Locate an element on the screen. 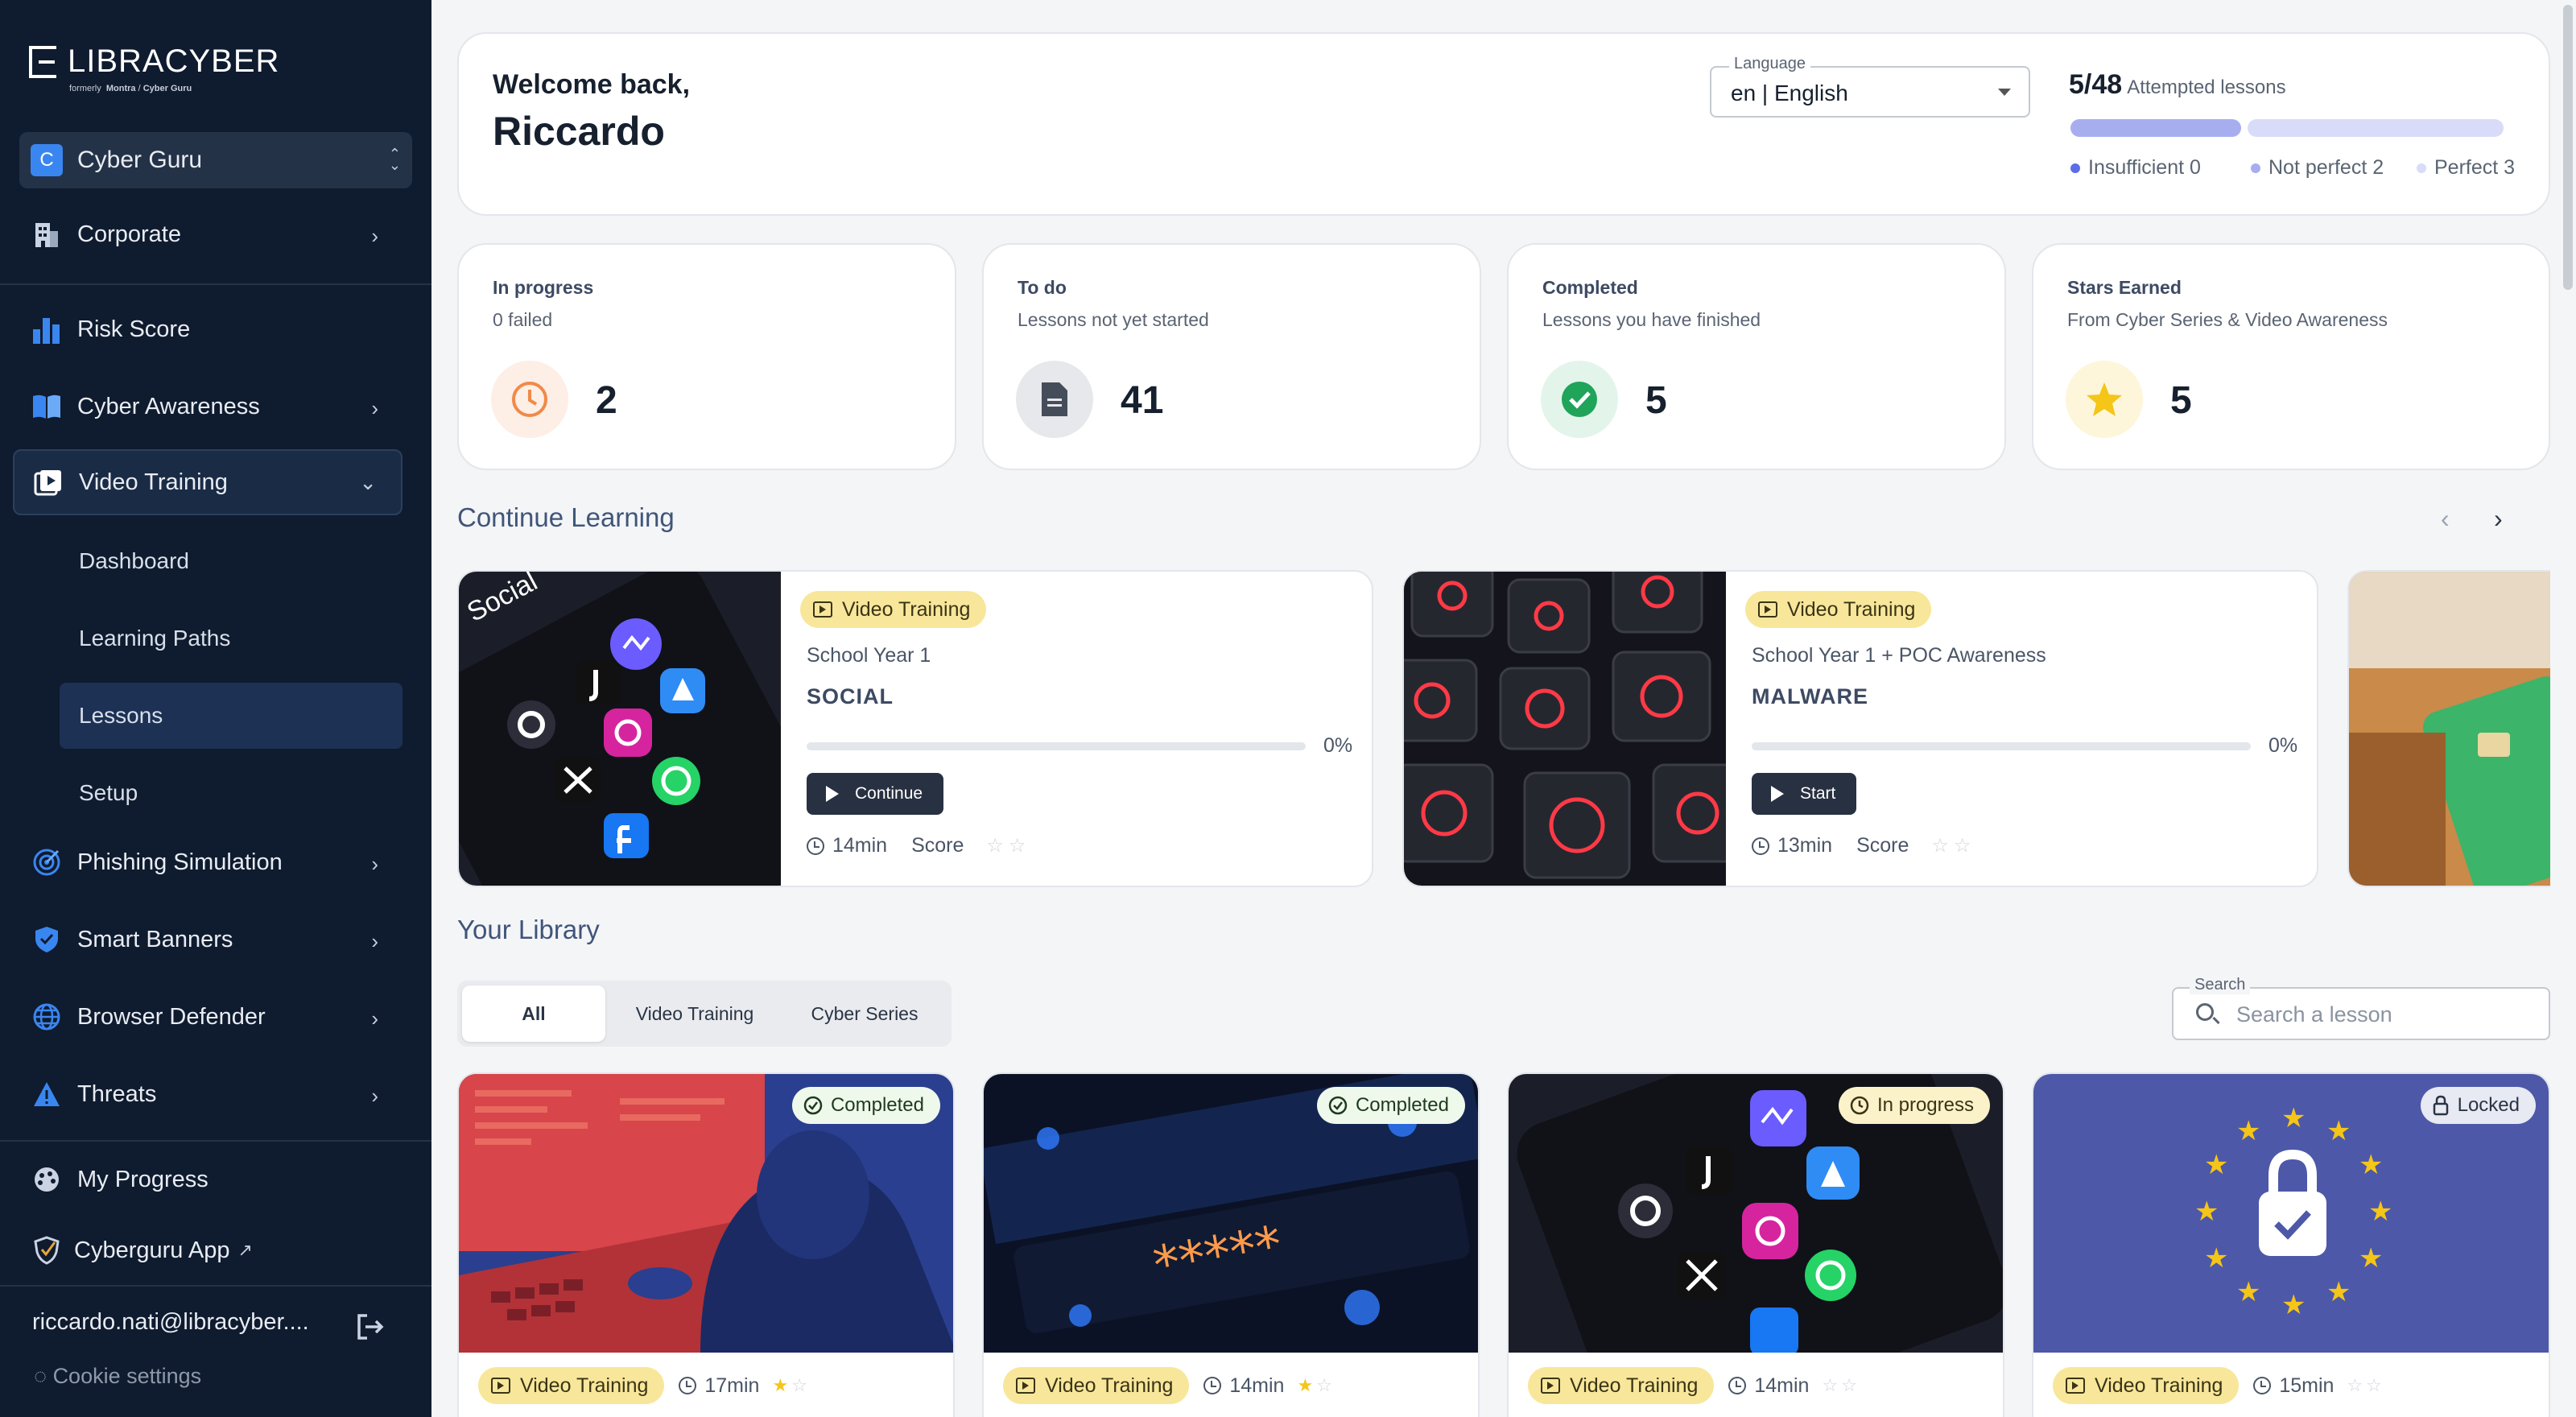 Image resolution: width=2576 pixels, height=1417 pixels. document-icon is located at coordinates (1054, 399).